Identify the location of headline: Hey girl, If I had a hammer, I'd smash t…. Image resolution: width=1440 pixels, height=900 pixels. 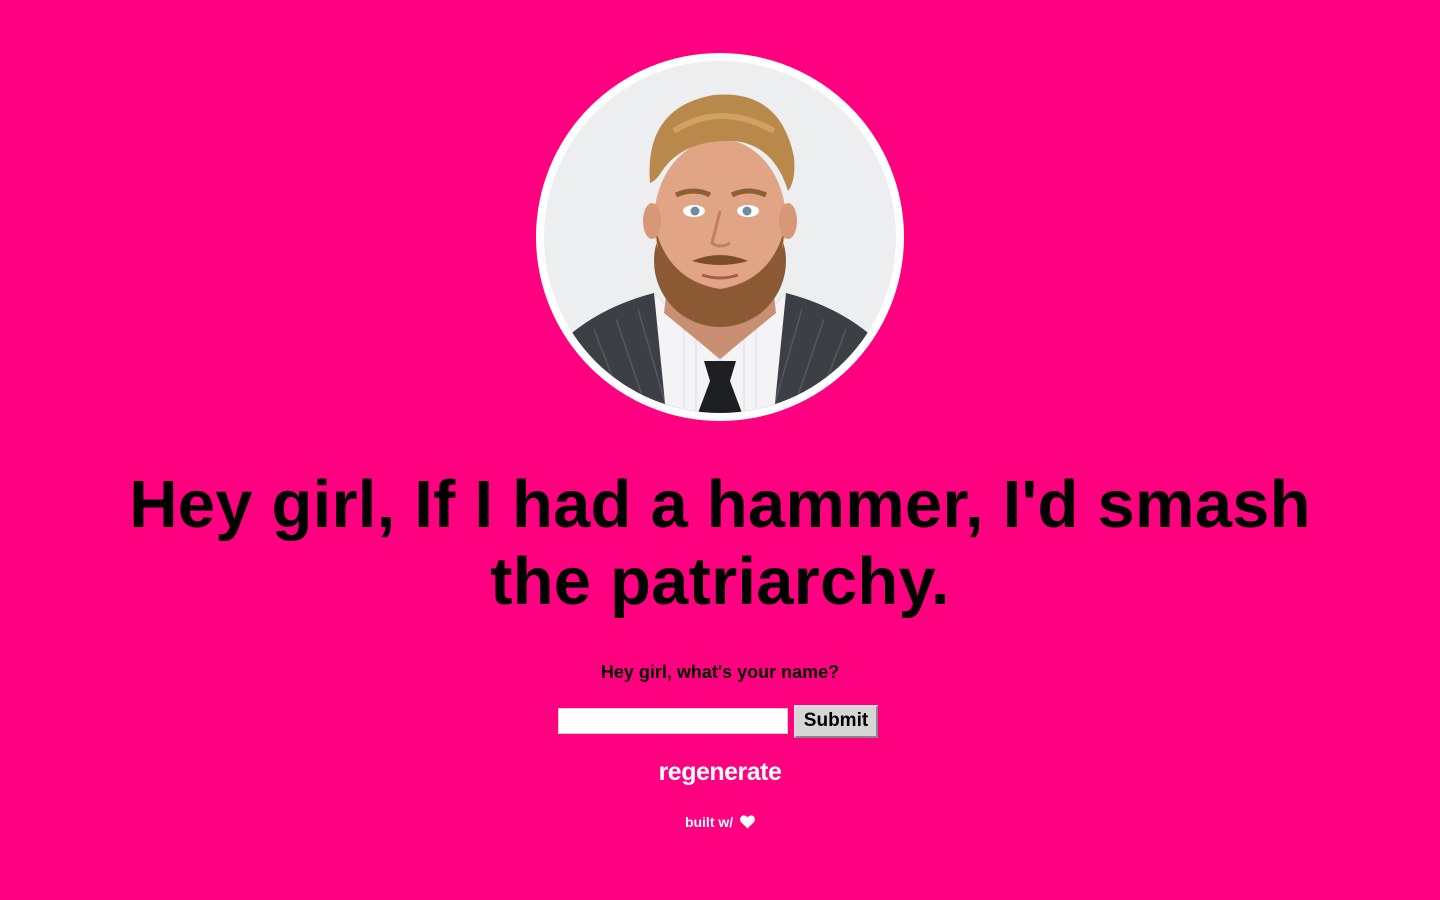
(720, 543).